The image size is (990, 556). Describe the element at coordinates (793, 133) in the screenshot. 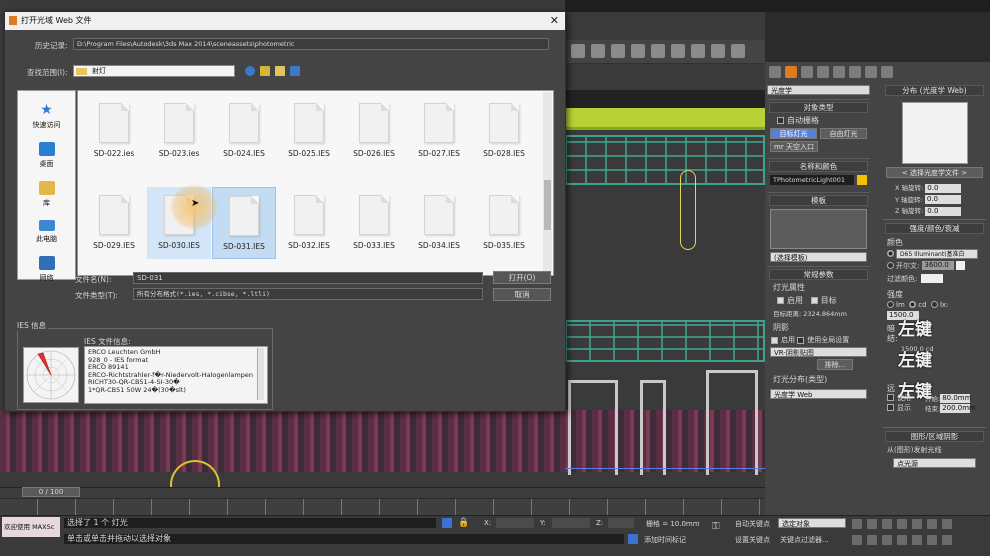

I see `target-light-button: 目标灯光` at that location.